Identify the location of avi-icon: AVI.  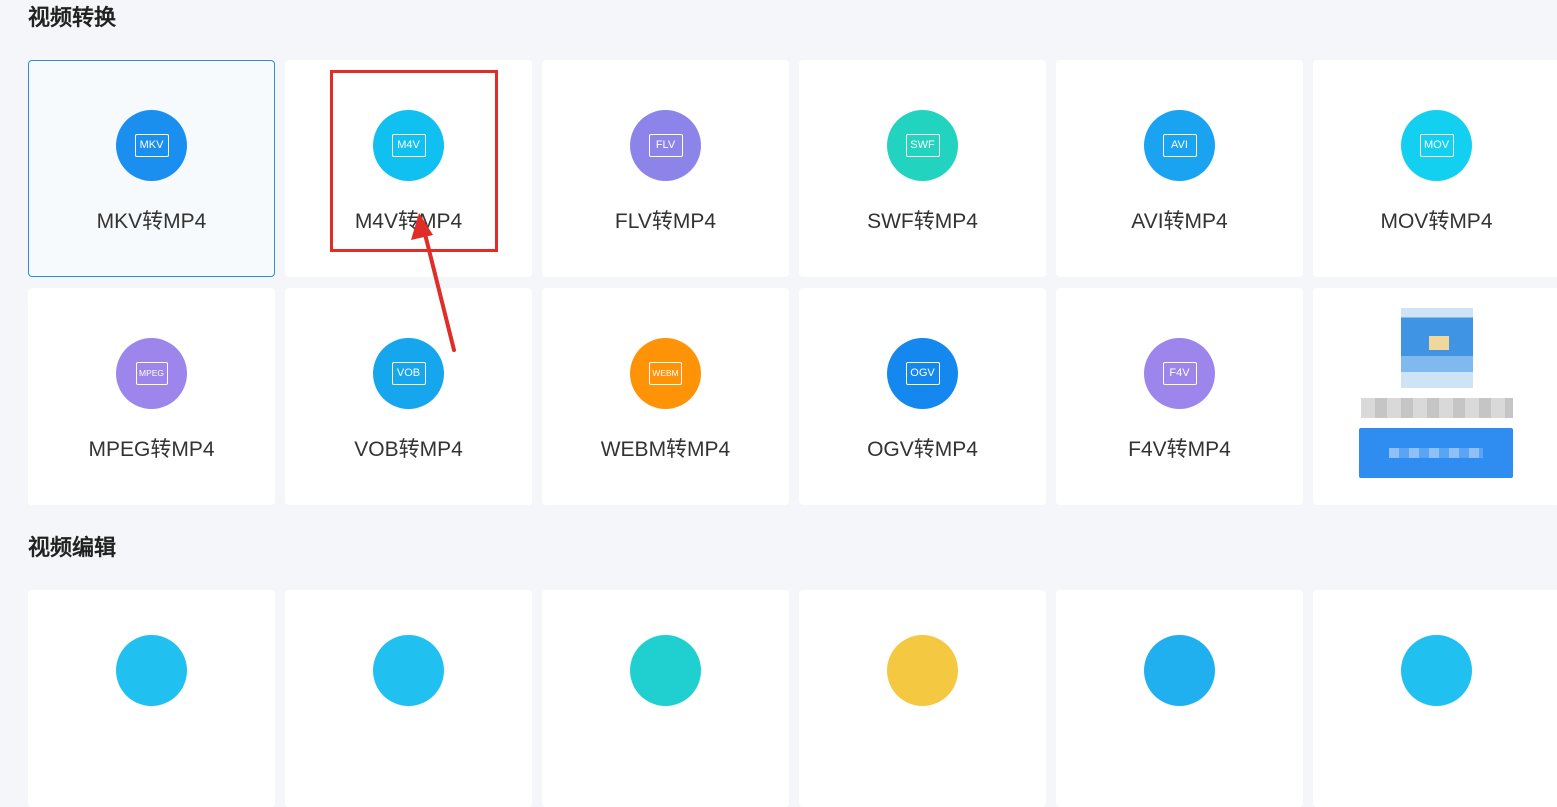
(1179, 145).